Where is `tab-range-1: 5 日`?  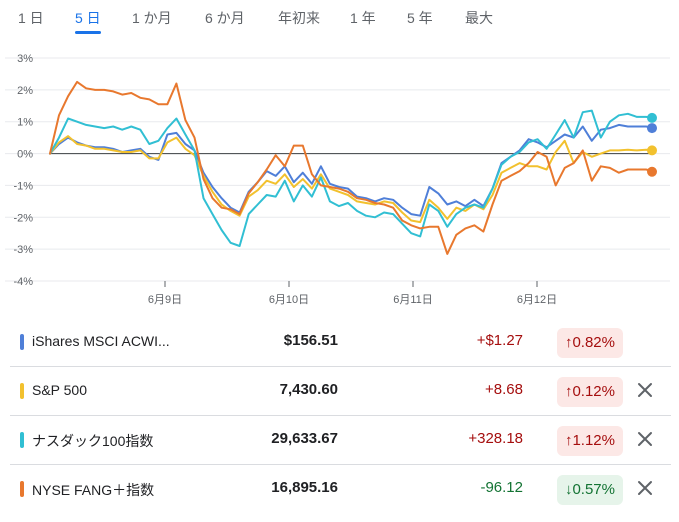 tab-range-1: 5 日 is located at coordinates (88, 21).